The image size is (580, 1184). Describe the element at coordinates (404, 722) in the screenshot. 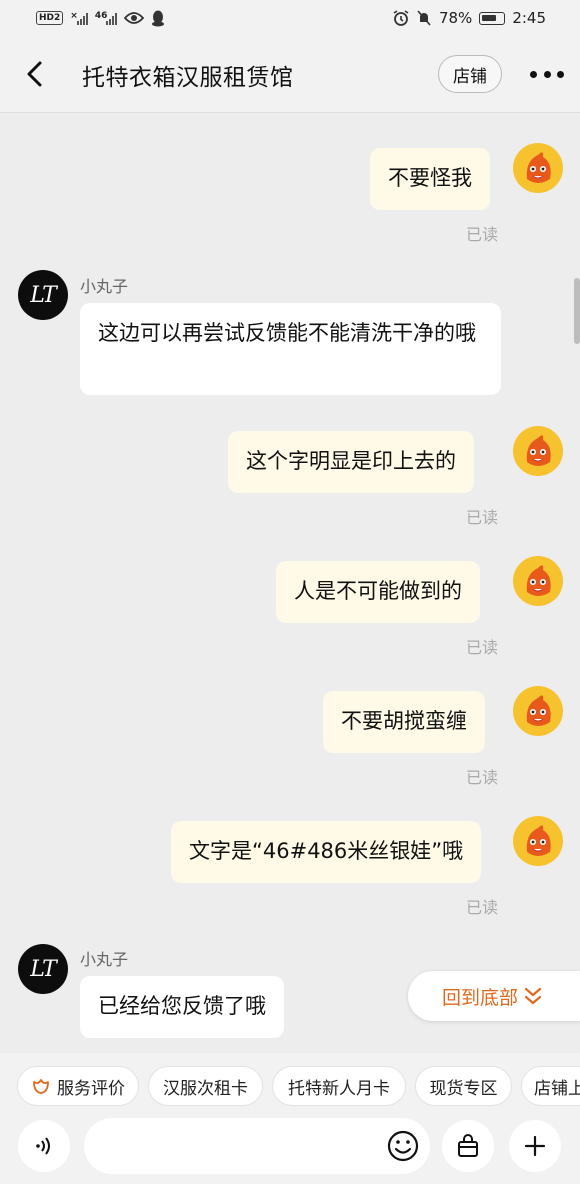

I see `my-message-bubble: 不要胡搅蛮缠` at that location.